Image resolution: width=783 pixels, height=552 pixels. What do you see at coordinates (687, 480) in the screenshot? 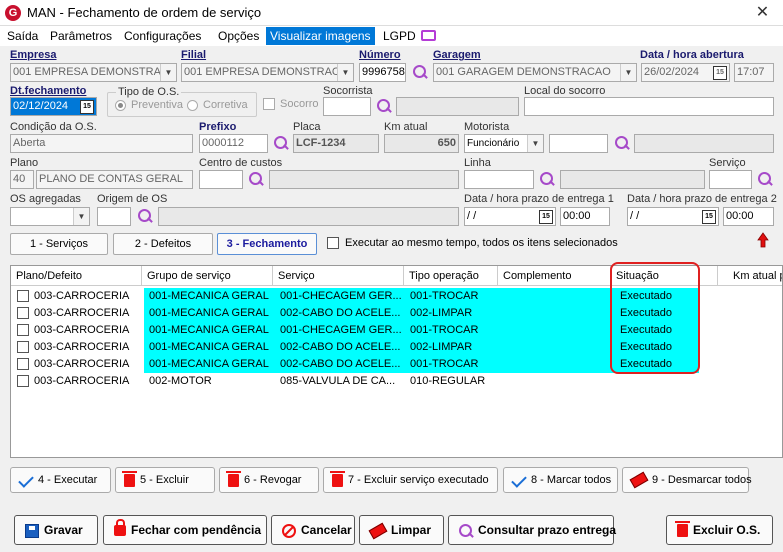
I see `desmarcar-todos-button: 9 - Desmarcar todos` at bounding box center [687, 480].